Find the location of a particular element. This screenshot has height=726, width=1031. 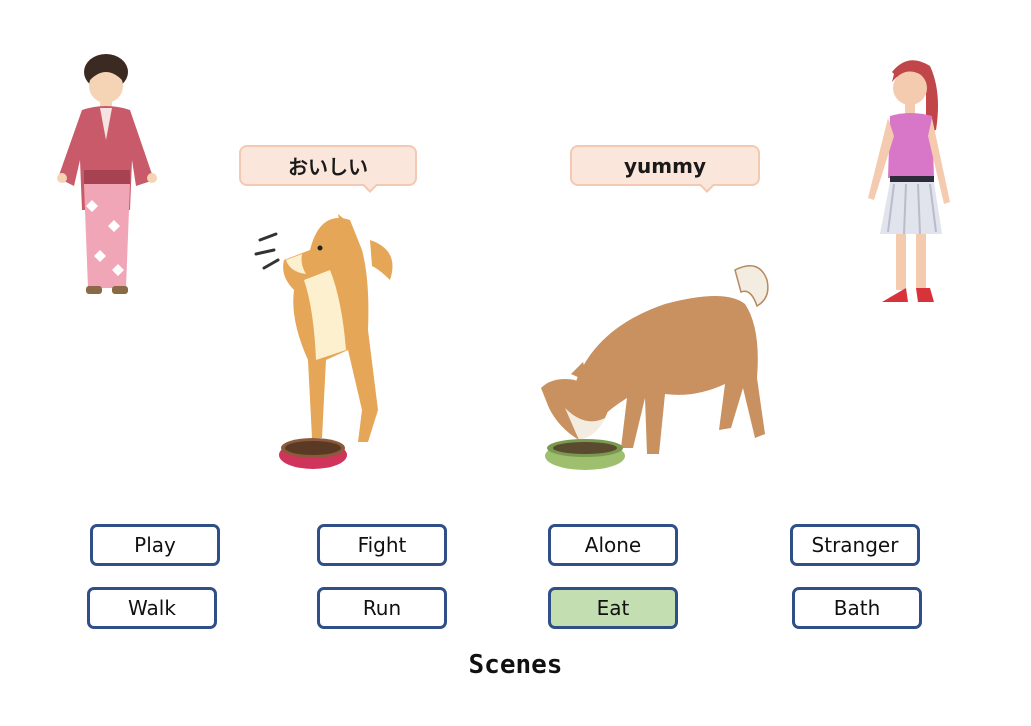

scenes-title: Scenes is located at coordinates (515, 665).